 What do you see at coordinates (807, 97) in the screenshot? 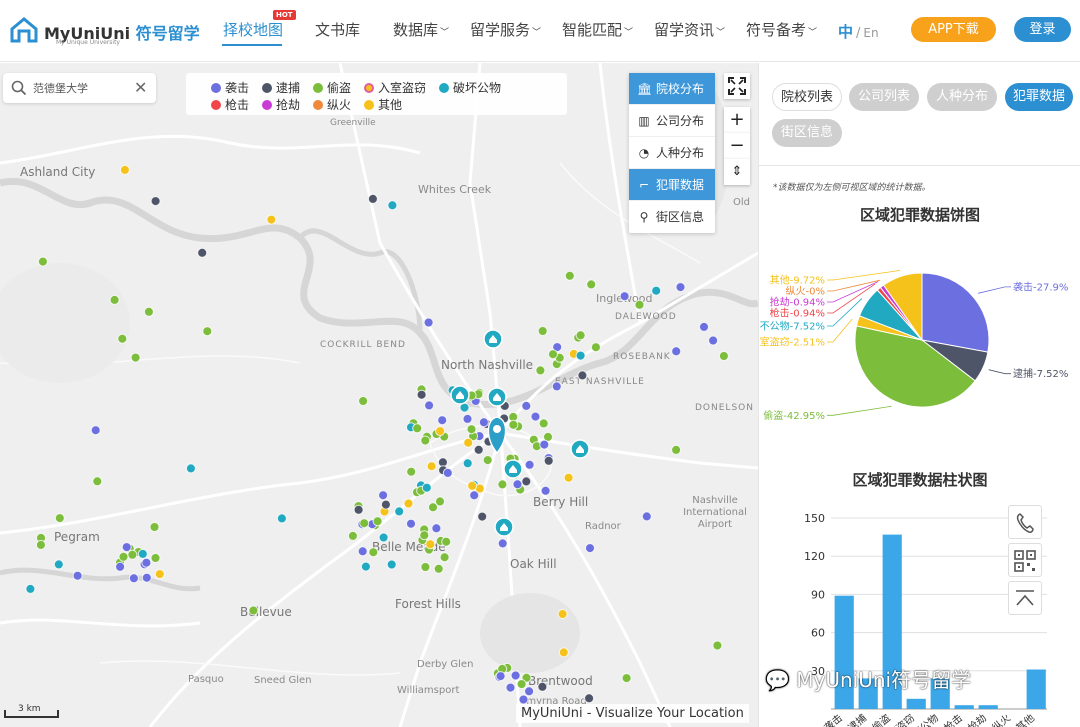
I see `tab-school-list: 院校列表` at bounding box center [807, 97].